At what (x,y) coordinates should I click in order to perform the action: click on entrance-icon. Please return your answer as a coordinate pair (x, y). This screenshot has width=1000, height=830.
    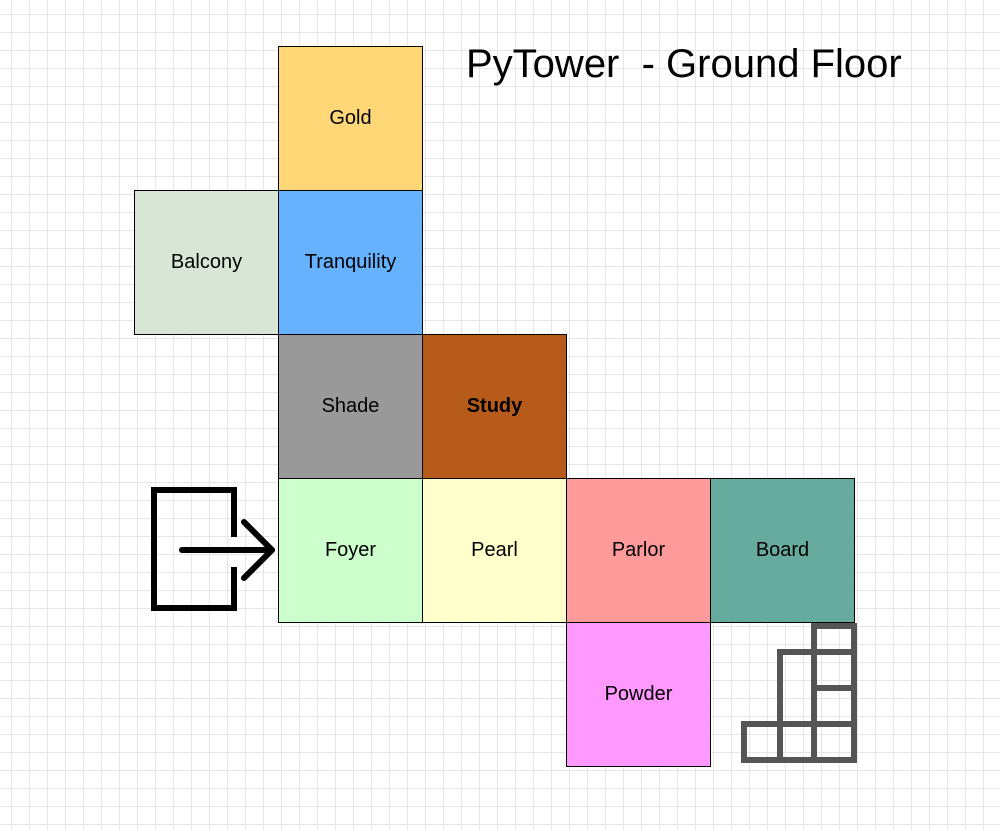
    Looking at the image, I should click on (213, 549).